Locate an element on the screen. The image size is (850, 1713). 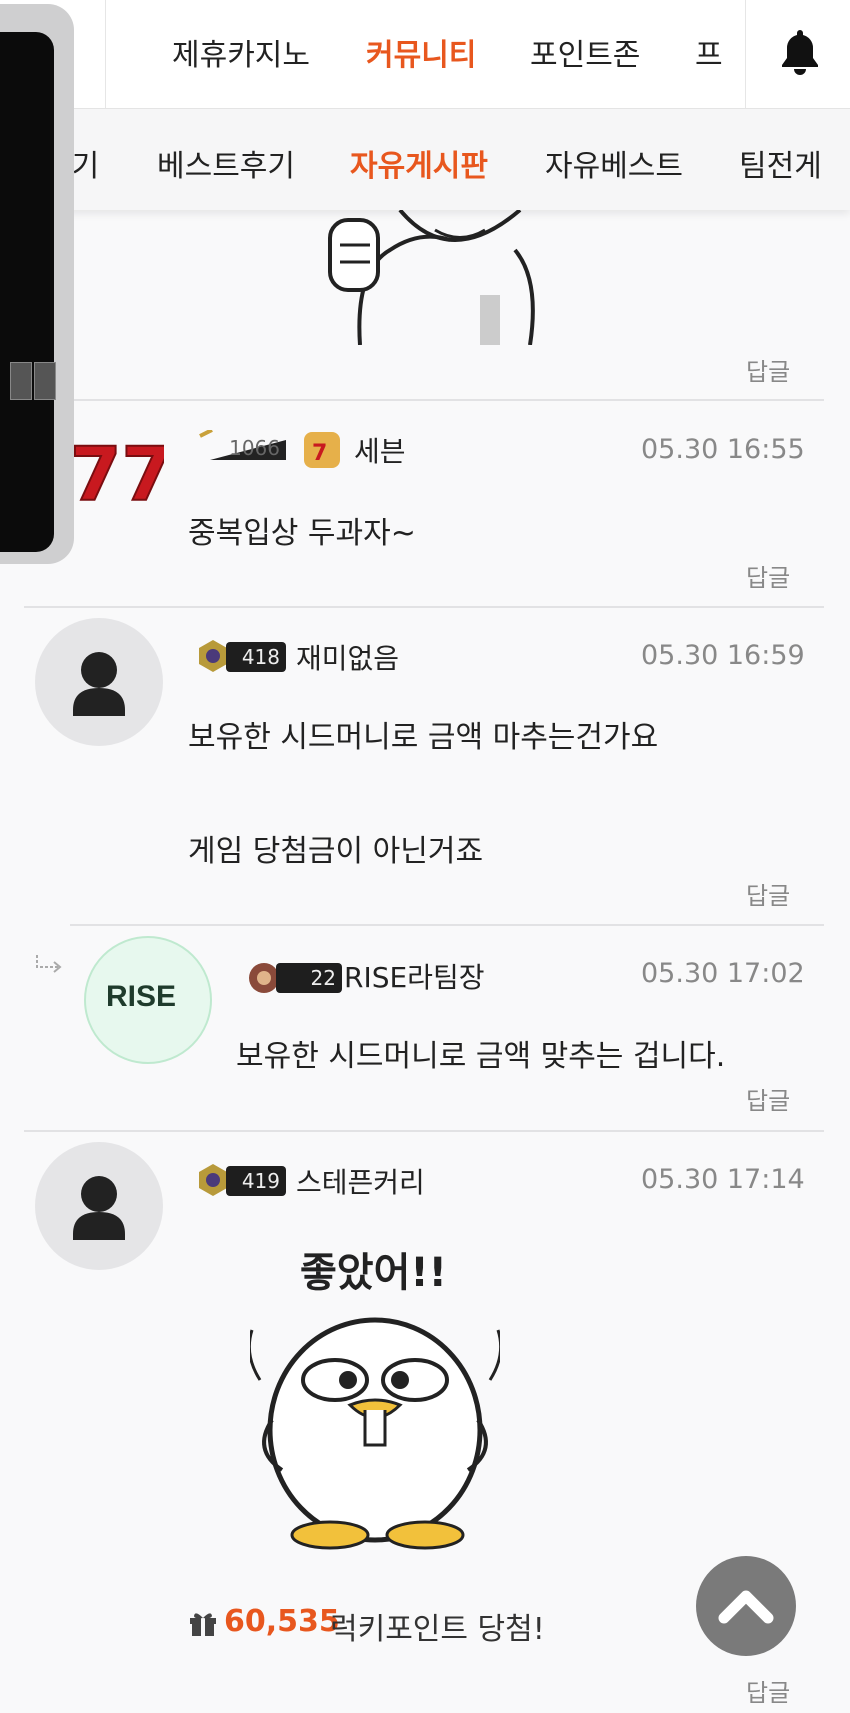
svg-text: 77 is located at coordinates (119, 475).